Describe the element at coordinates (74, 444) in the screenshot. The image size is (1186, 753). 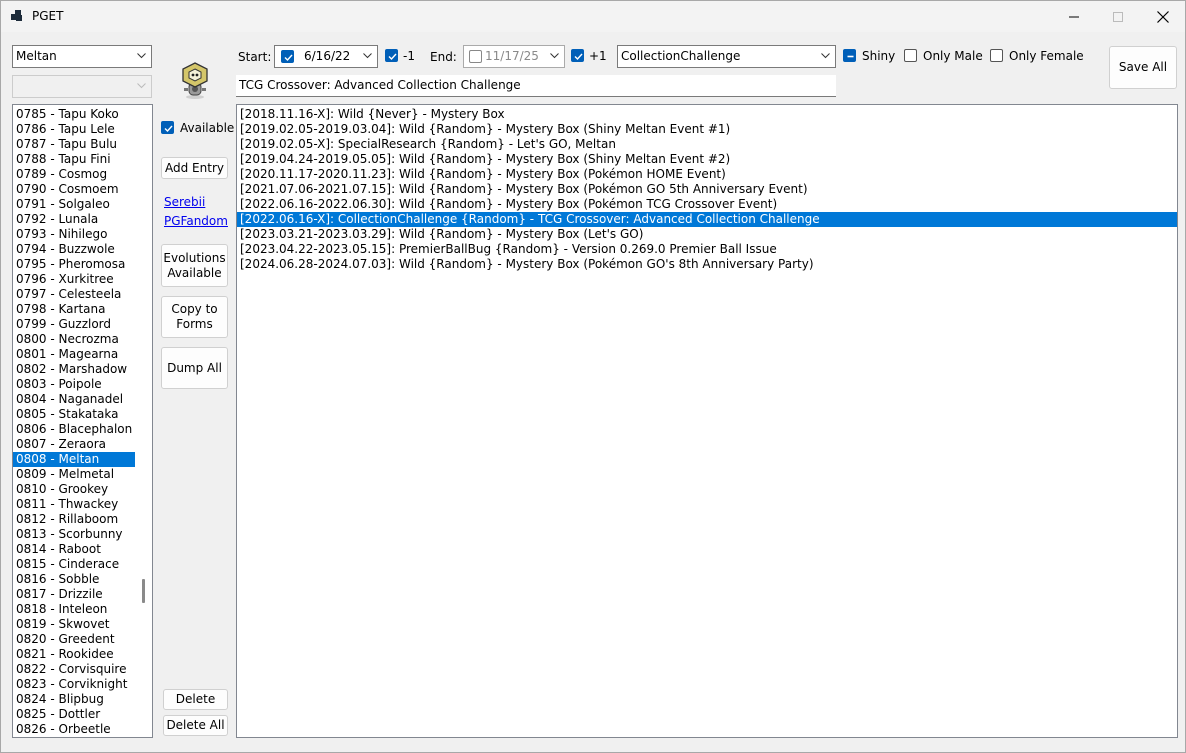
I see `species-list-item: 0807 - Zeraora` at that location.